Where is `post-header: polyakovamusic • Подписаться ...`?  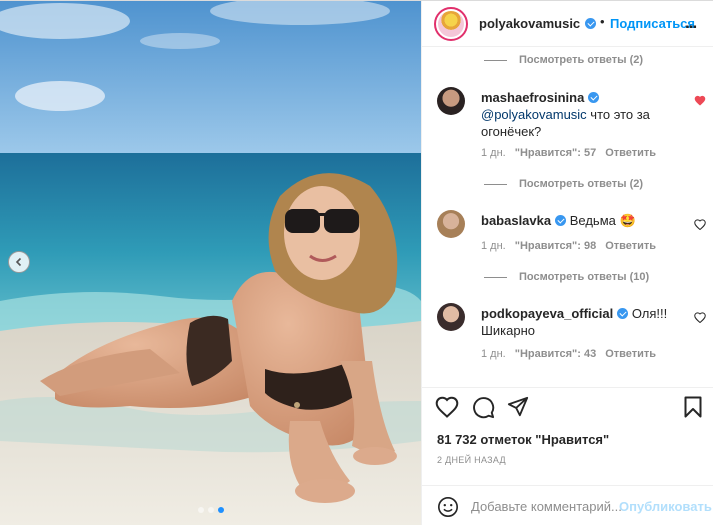 post-header: polyakovamusic • Подписаться ... is located at coordinates (567, 24).